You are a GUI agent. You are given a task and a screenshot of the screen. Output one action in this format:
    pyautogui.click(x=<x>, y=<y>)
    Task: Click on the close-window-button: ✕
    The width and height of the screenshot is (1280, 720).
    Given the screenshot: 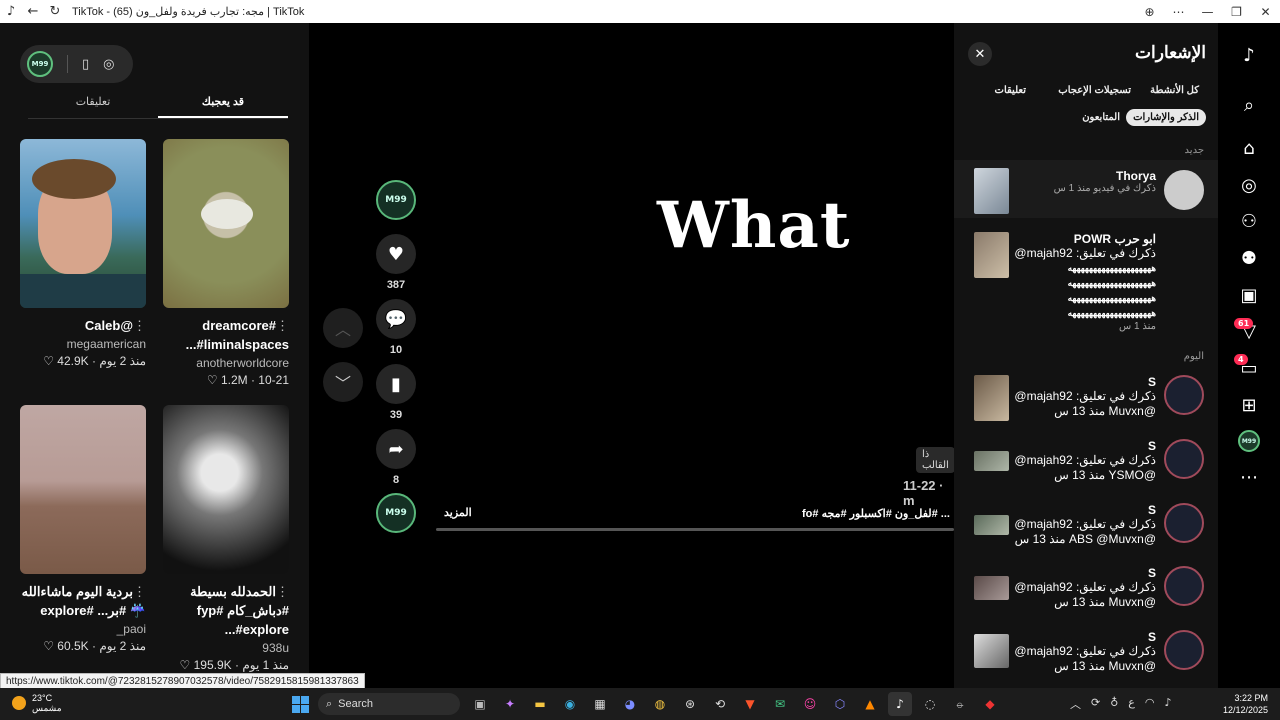 What is the action you would take?
    pyautogui.click(x=1265, y=12)
    